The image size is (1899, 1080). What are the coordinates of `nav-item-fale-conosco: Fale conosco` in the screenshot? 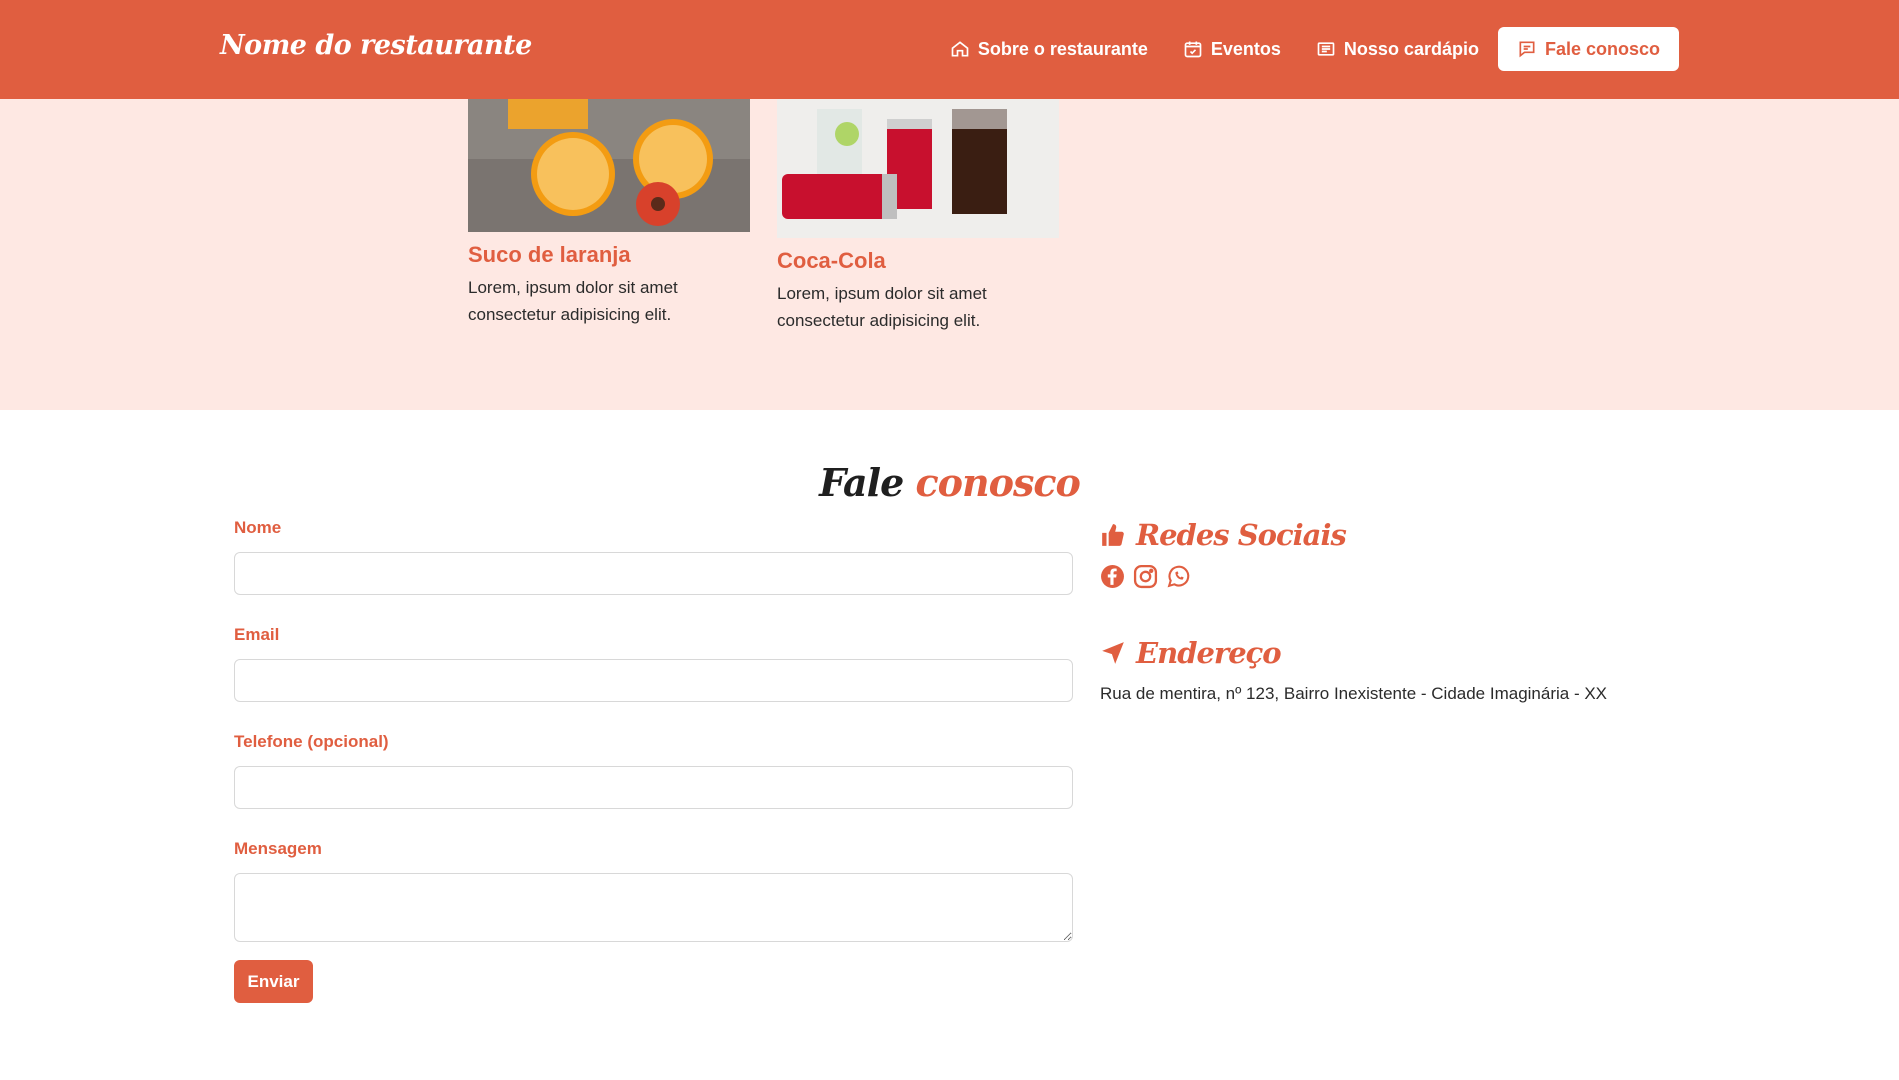 It's located at (1588, 49).